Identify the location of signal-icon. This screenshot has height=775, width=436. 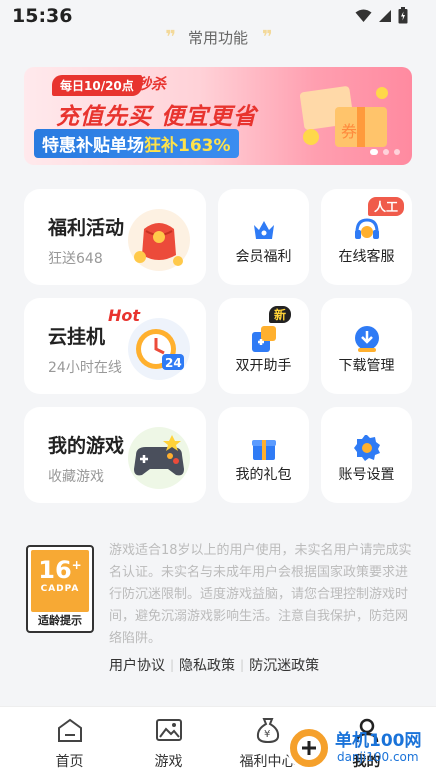
(385, 15).